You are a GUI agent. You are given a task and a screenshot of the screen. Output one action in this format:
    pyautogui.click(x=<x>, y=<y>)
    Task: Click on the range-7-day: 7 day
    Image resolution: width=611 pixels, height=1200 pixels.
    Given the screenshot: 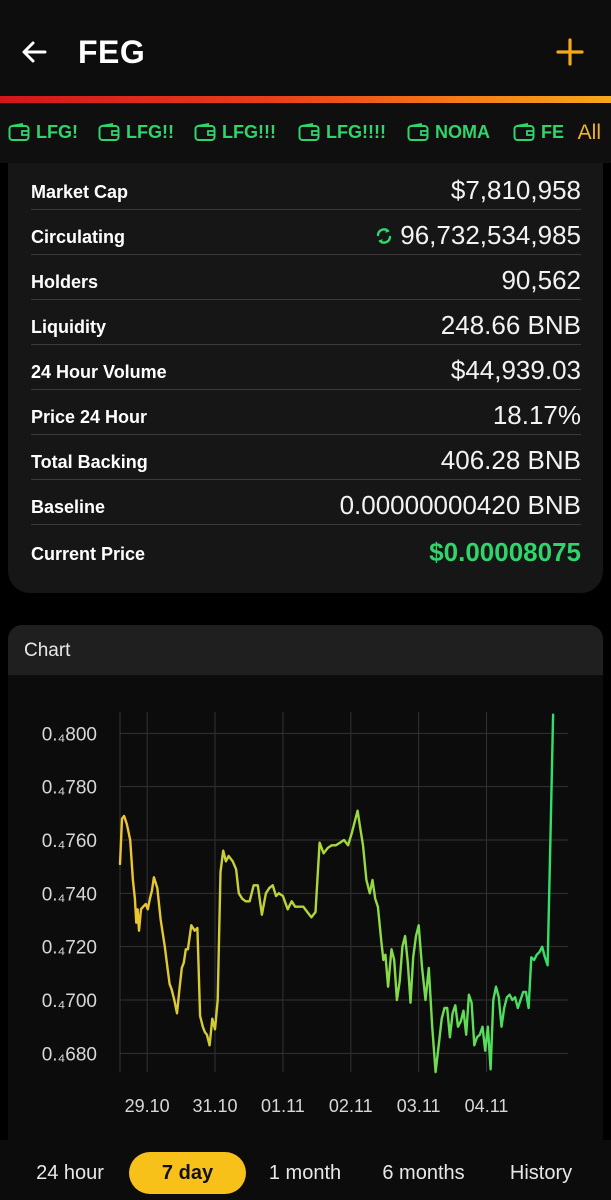 What is the action you would take?
    pyautogui.click(x=187, y=1173)
    